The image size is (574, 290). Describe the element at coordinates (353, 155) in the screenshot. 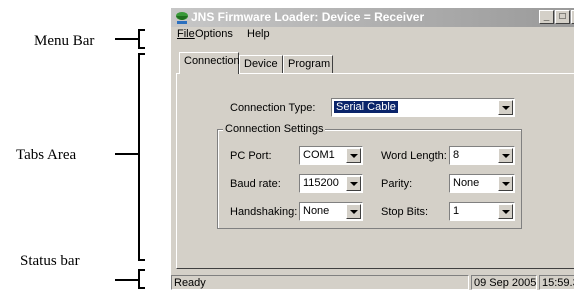

I see `pc-port-dropdown-icon` at that location.